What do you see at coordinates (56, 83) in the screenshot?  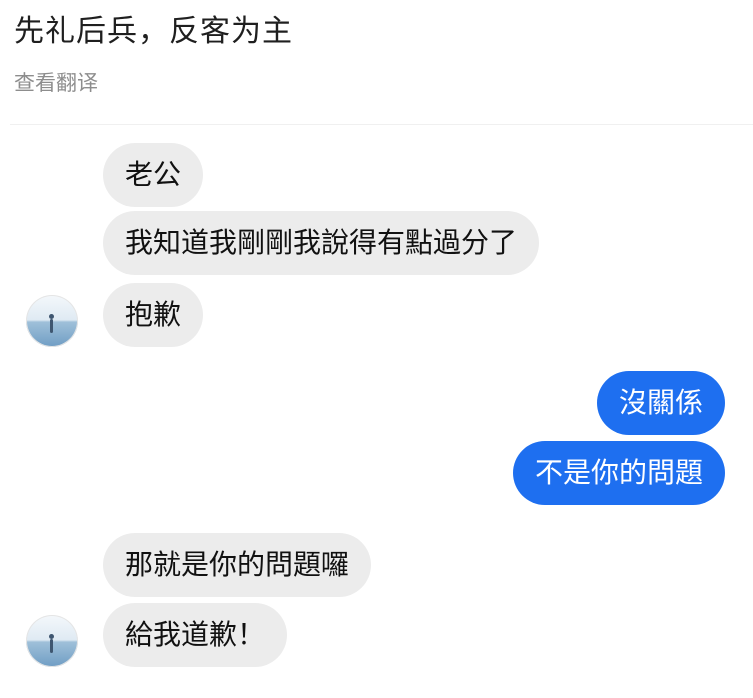 I see `see-translation-link: 查看翻译` at bounding box center [56, 83].